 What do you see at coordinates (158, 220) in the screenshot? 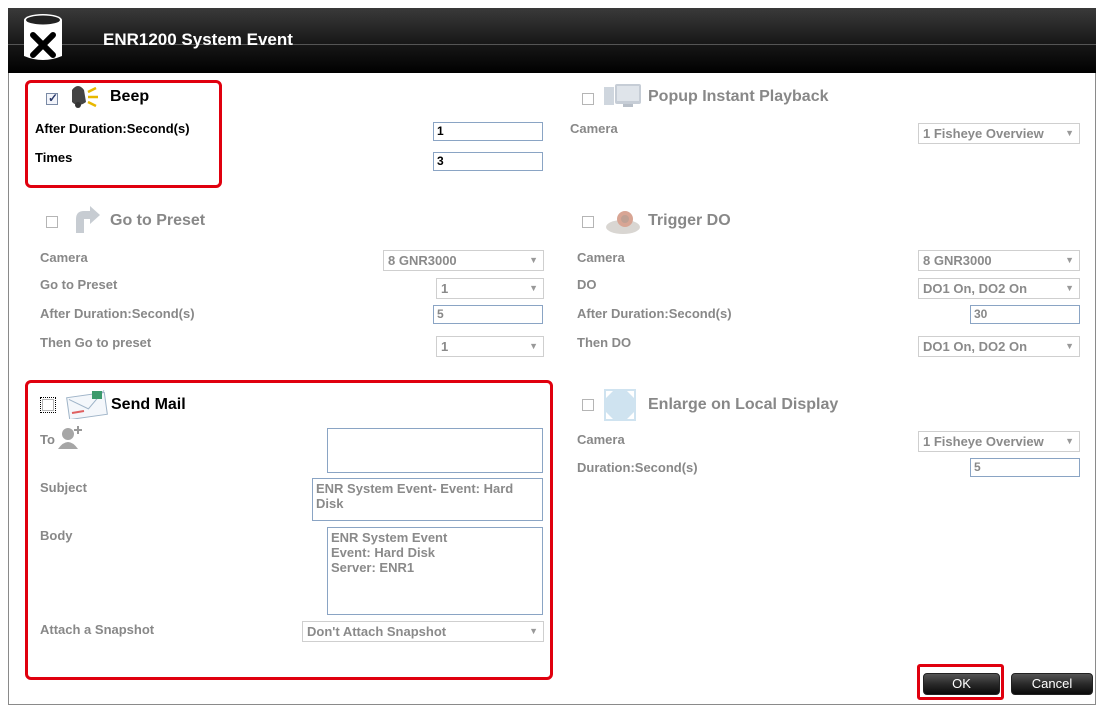
I see `preset-label: Go to Preset` at bounding box center [158, 220].